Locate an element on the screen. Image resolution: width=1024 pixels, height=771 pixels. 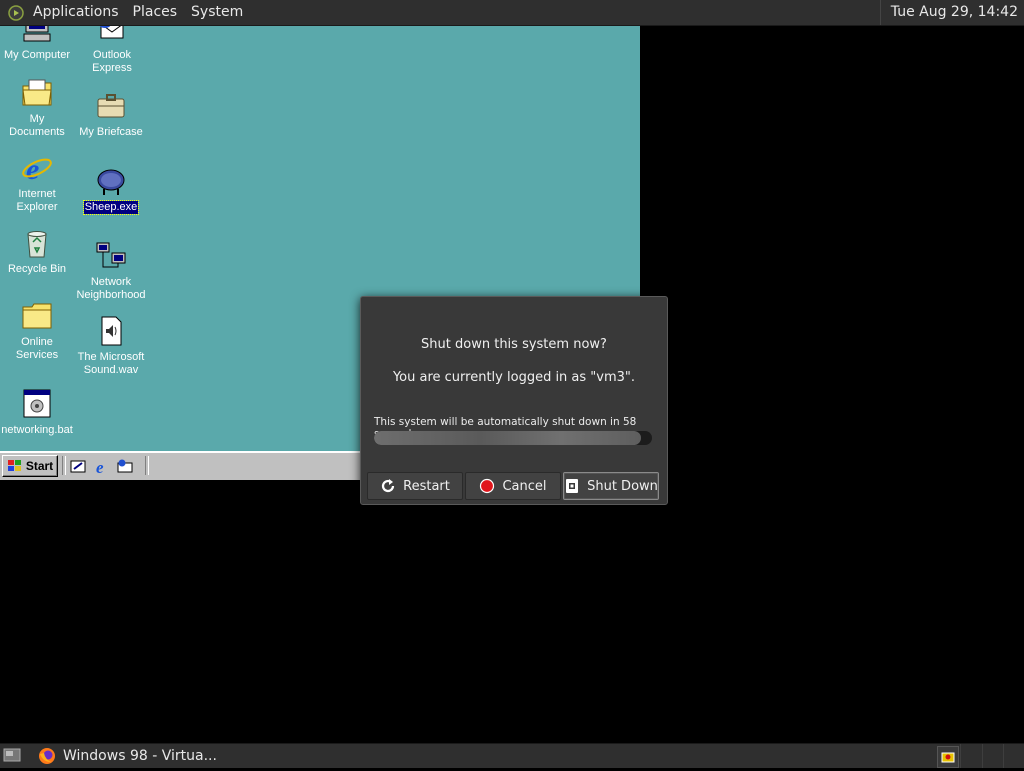
sheep-icon is located at coordinates (111, 182).